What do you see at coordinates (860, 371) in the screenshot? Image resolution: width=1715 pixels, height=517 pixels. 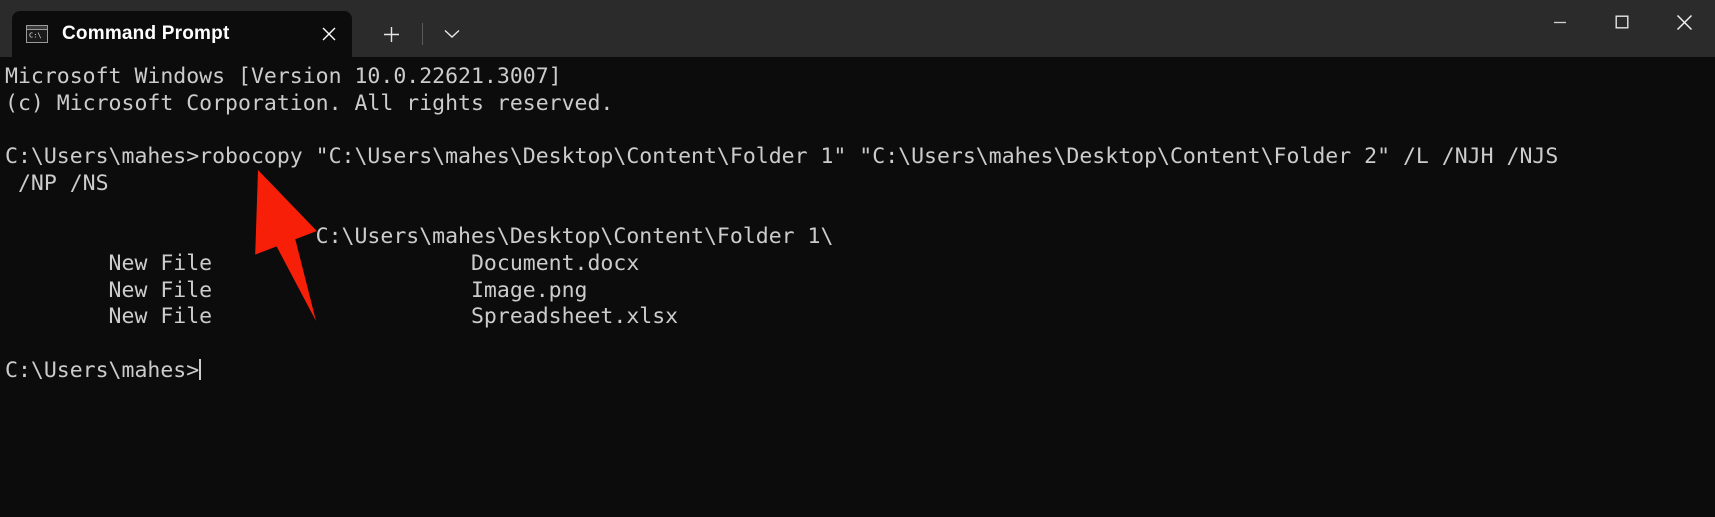 I see `terminal-prompt-line: C:\Users\mahes>` at bounding box center [860, 371].